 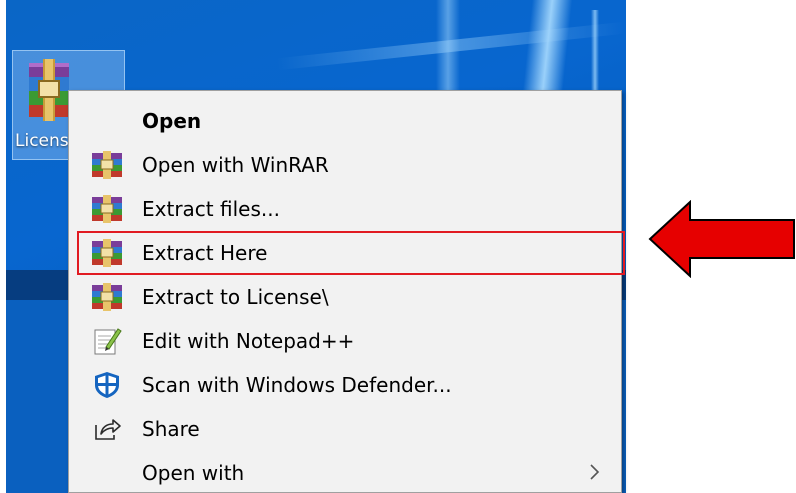 What do you see at coordinates (107, 385) in the screenshot?
I see `windows-defender-shield-icon` at bounding box center [107, 385].